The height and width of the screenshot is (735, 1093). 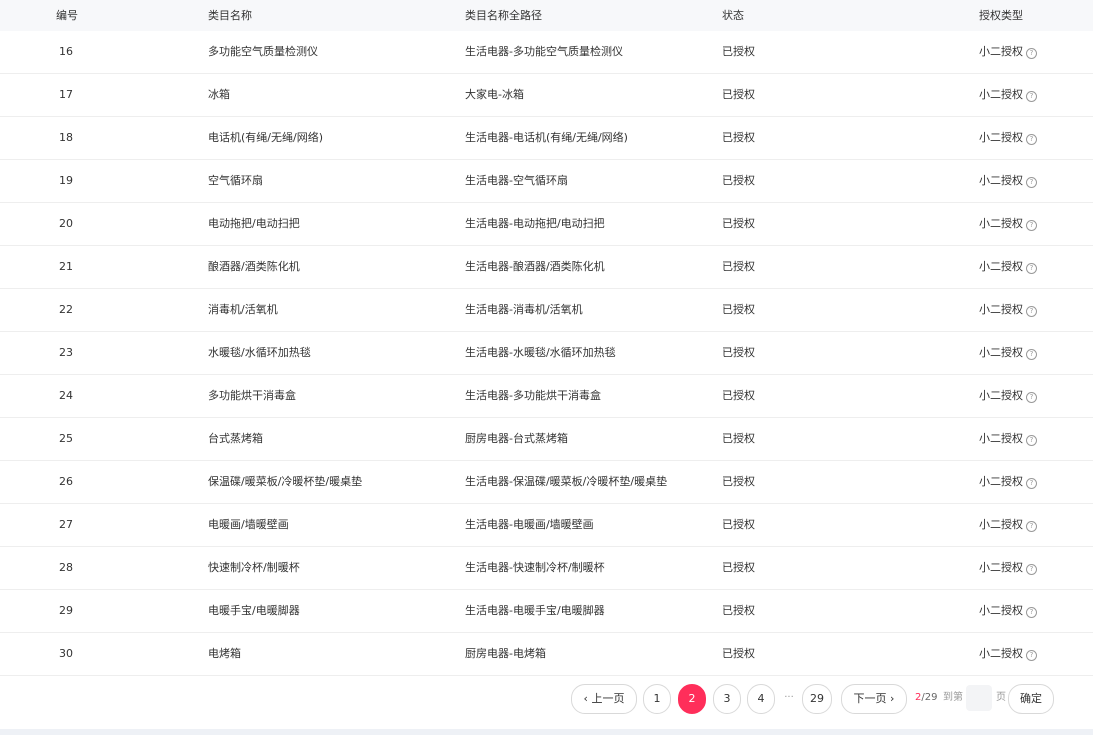 I want to click on cell-name: 电烤箱, so click(x=224, y=653).